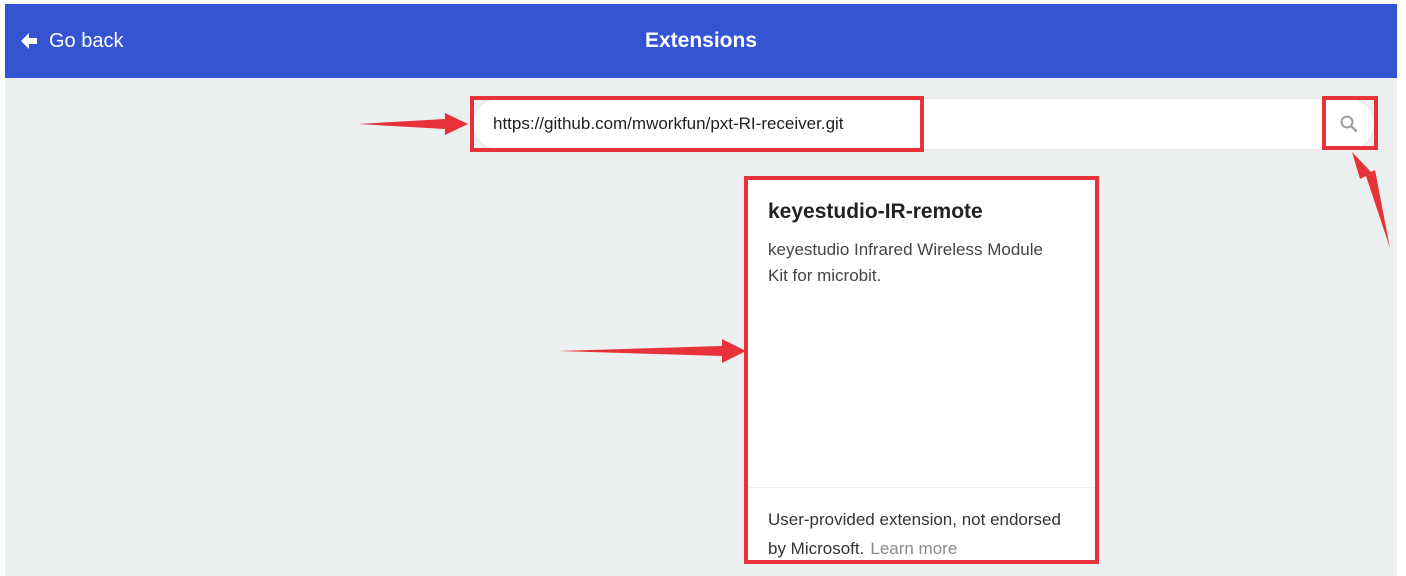 The width and height of the screenshot is (1406, 576). What do you see at coordinates (413, 124) in the screenshot?
I see `arrow-to-search-url` at bounding box center [413, 124].